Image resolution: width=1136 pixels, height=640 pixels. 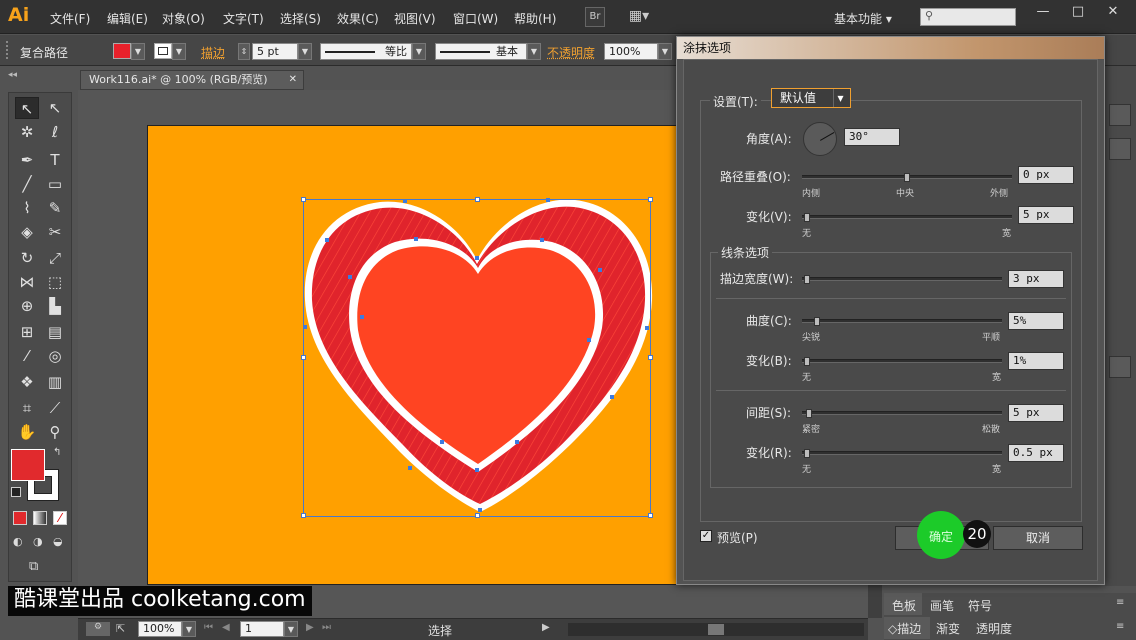 What do you see at coordinates (1036, 453) in the screenshot?
I see `variation-r-field: 0.5 px` at bounding box center [1036, 453].